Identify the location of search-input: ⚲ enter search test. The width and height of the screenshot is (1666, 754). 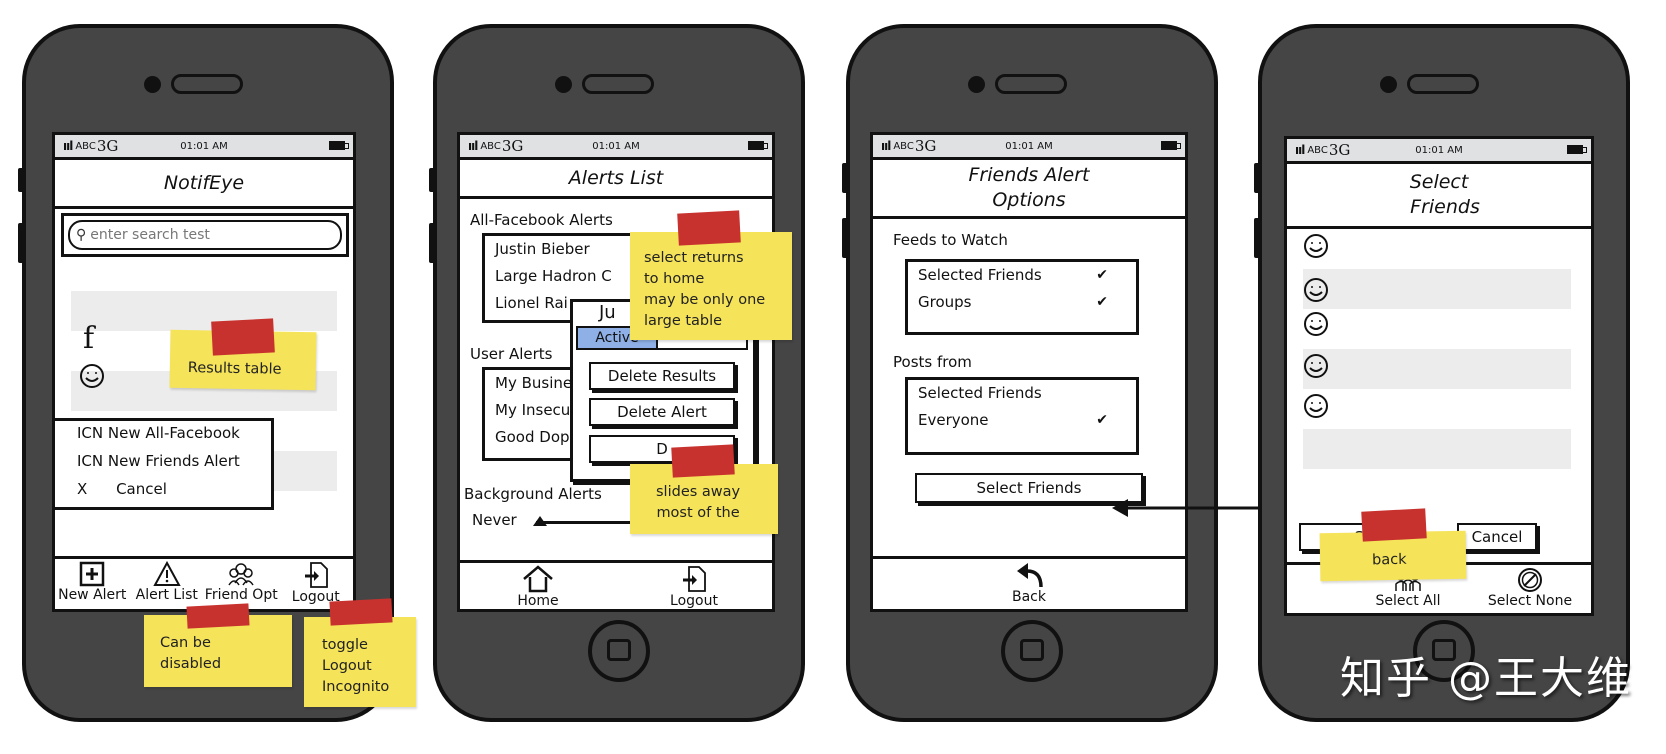
(205, 235).